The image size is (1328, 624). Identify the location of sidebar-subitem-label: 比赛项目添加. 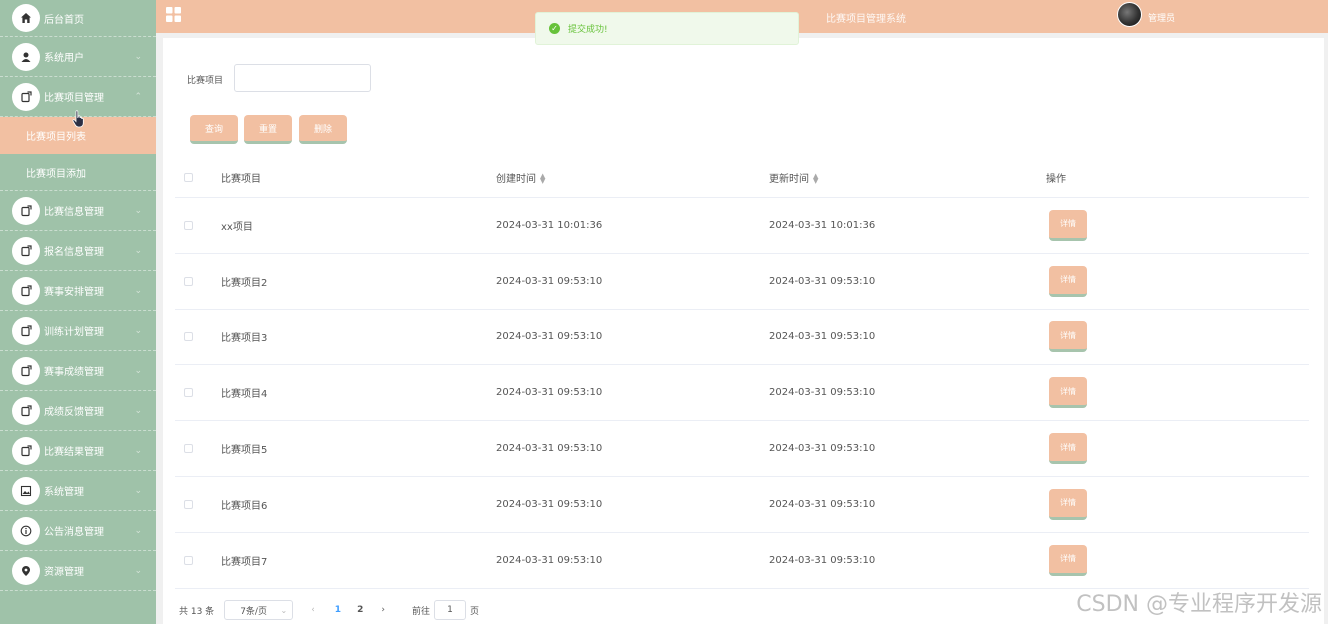
(56, 174).